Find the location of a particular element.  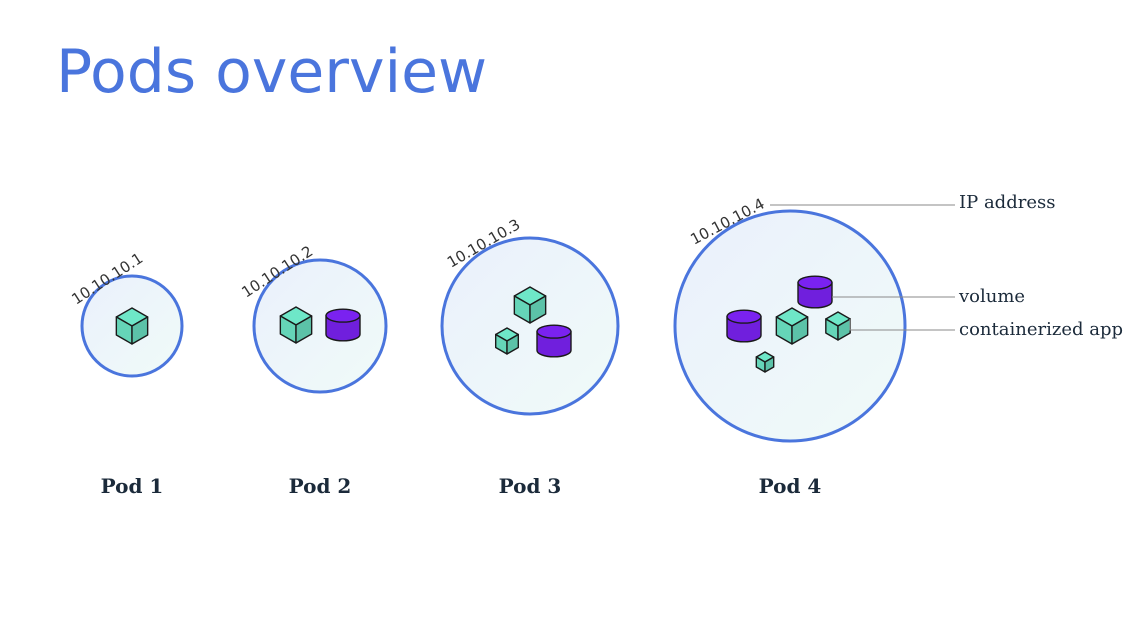

page-title: Pods overview is located at coordinates (271, 72).